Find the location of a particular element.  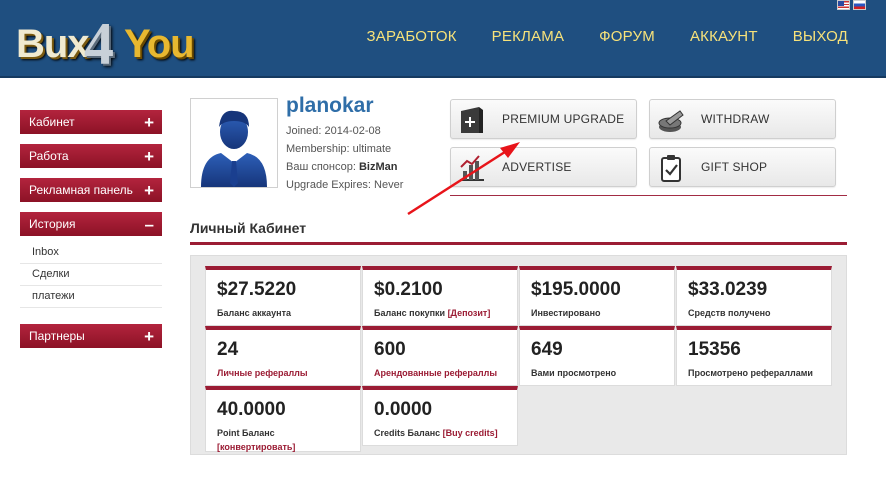

nav-earn: ЗАРАБОТОК is located at coordinates (412, 36).